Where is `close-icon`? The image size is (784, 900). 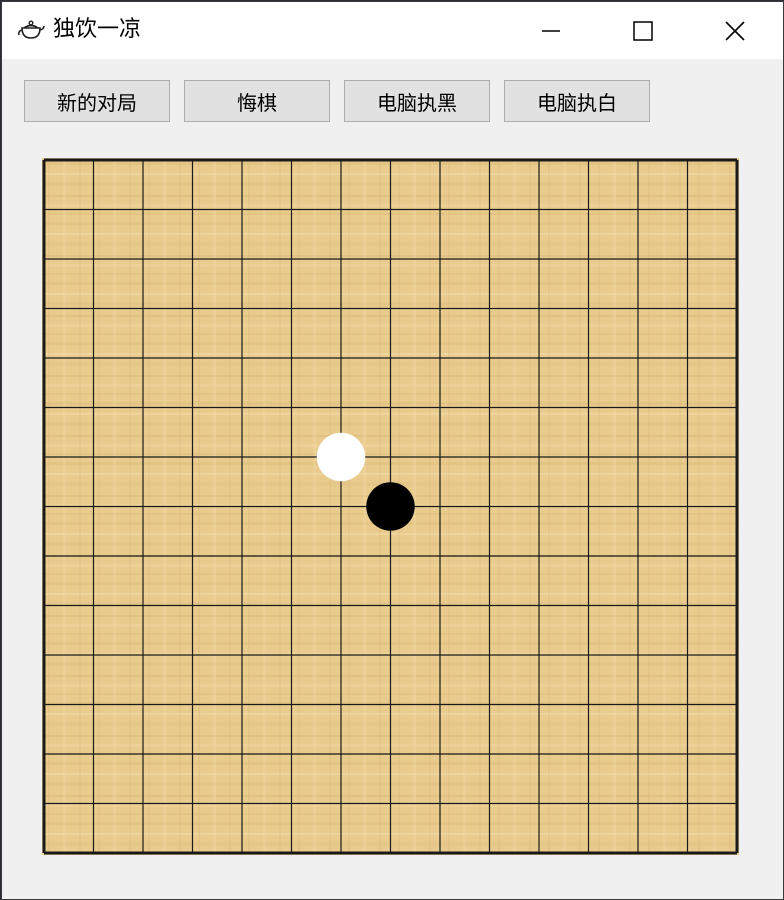 close-icon is located at coordinates (735, 30).